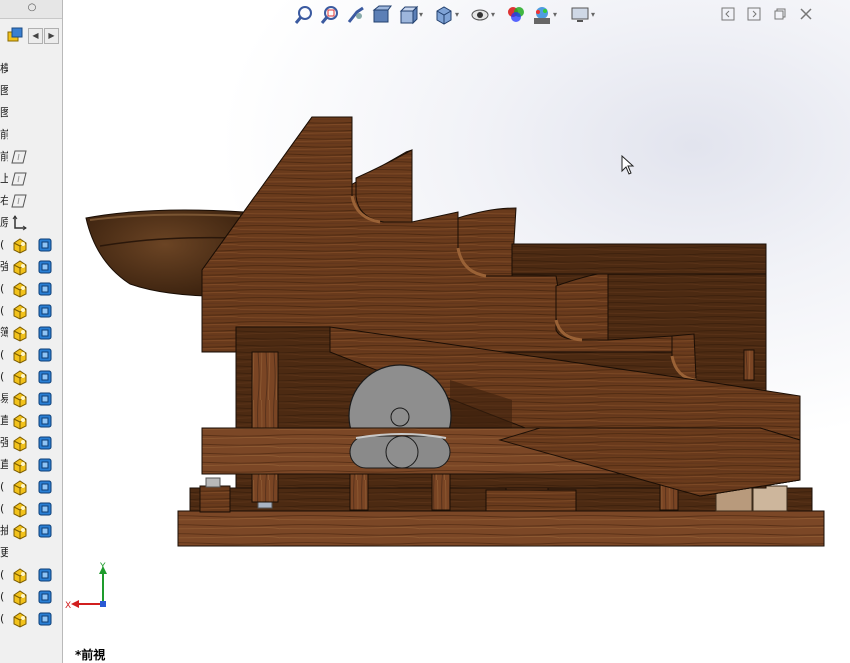 The image size is (850, 663). Describe the element at coordinates (35, 36) in the screenshot. I see `tab-prev-button: ◀` at that location.